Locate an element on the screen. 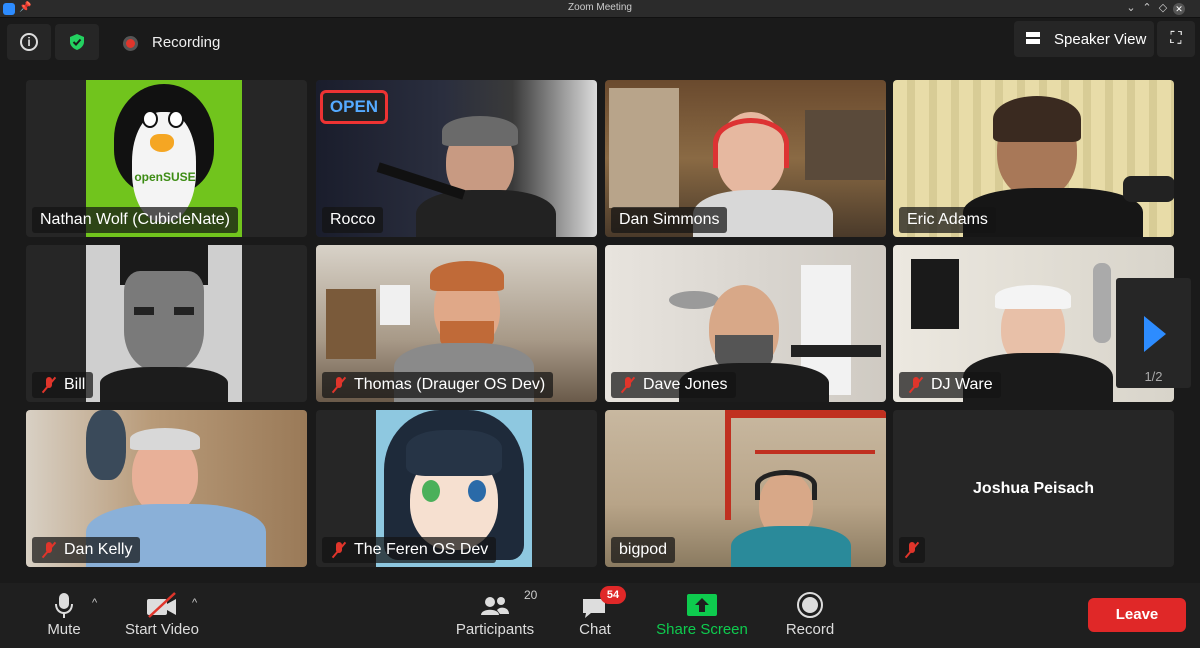  participant-tile: Dave Jones is located at coordinates (745, 323).